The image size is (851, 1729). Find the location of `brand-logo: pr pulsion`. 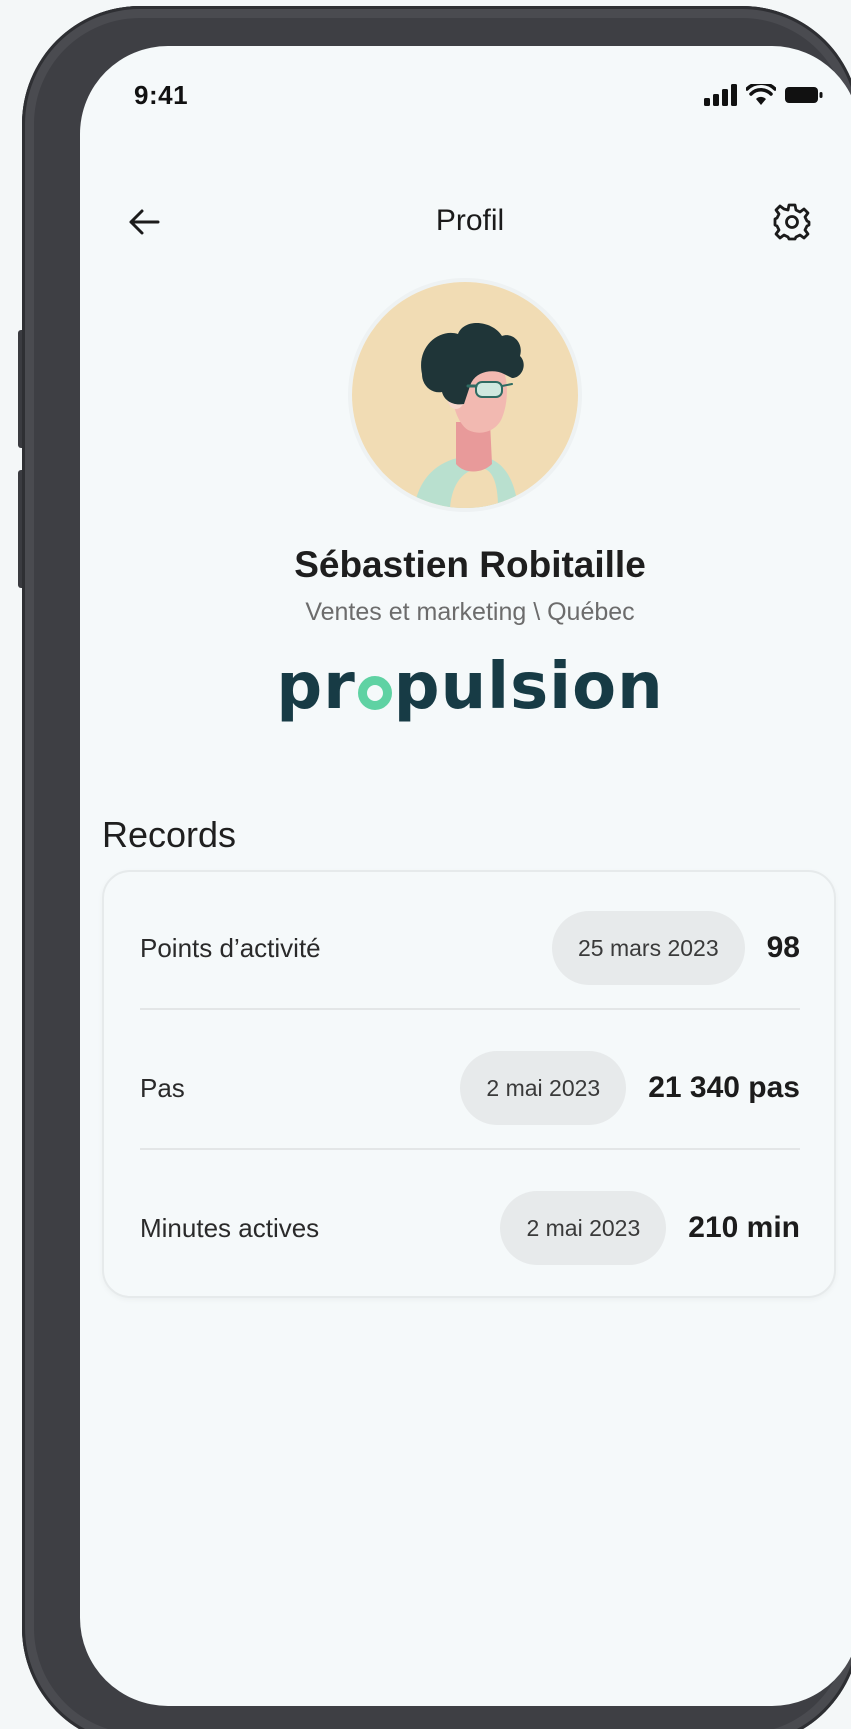

brand-logo: pr pulsion is located at coordinates (465, 687).